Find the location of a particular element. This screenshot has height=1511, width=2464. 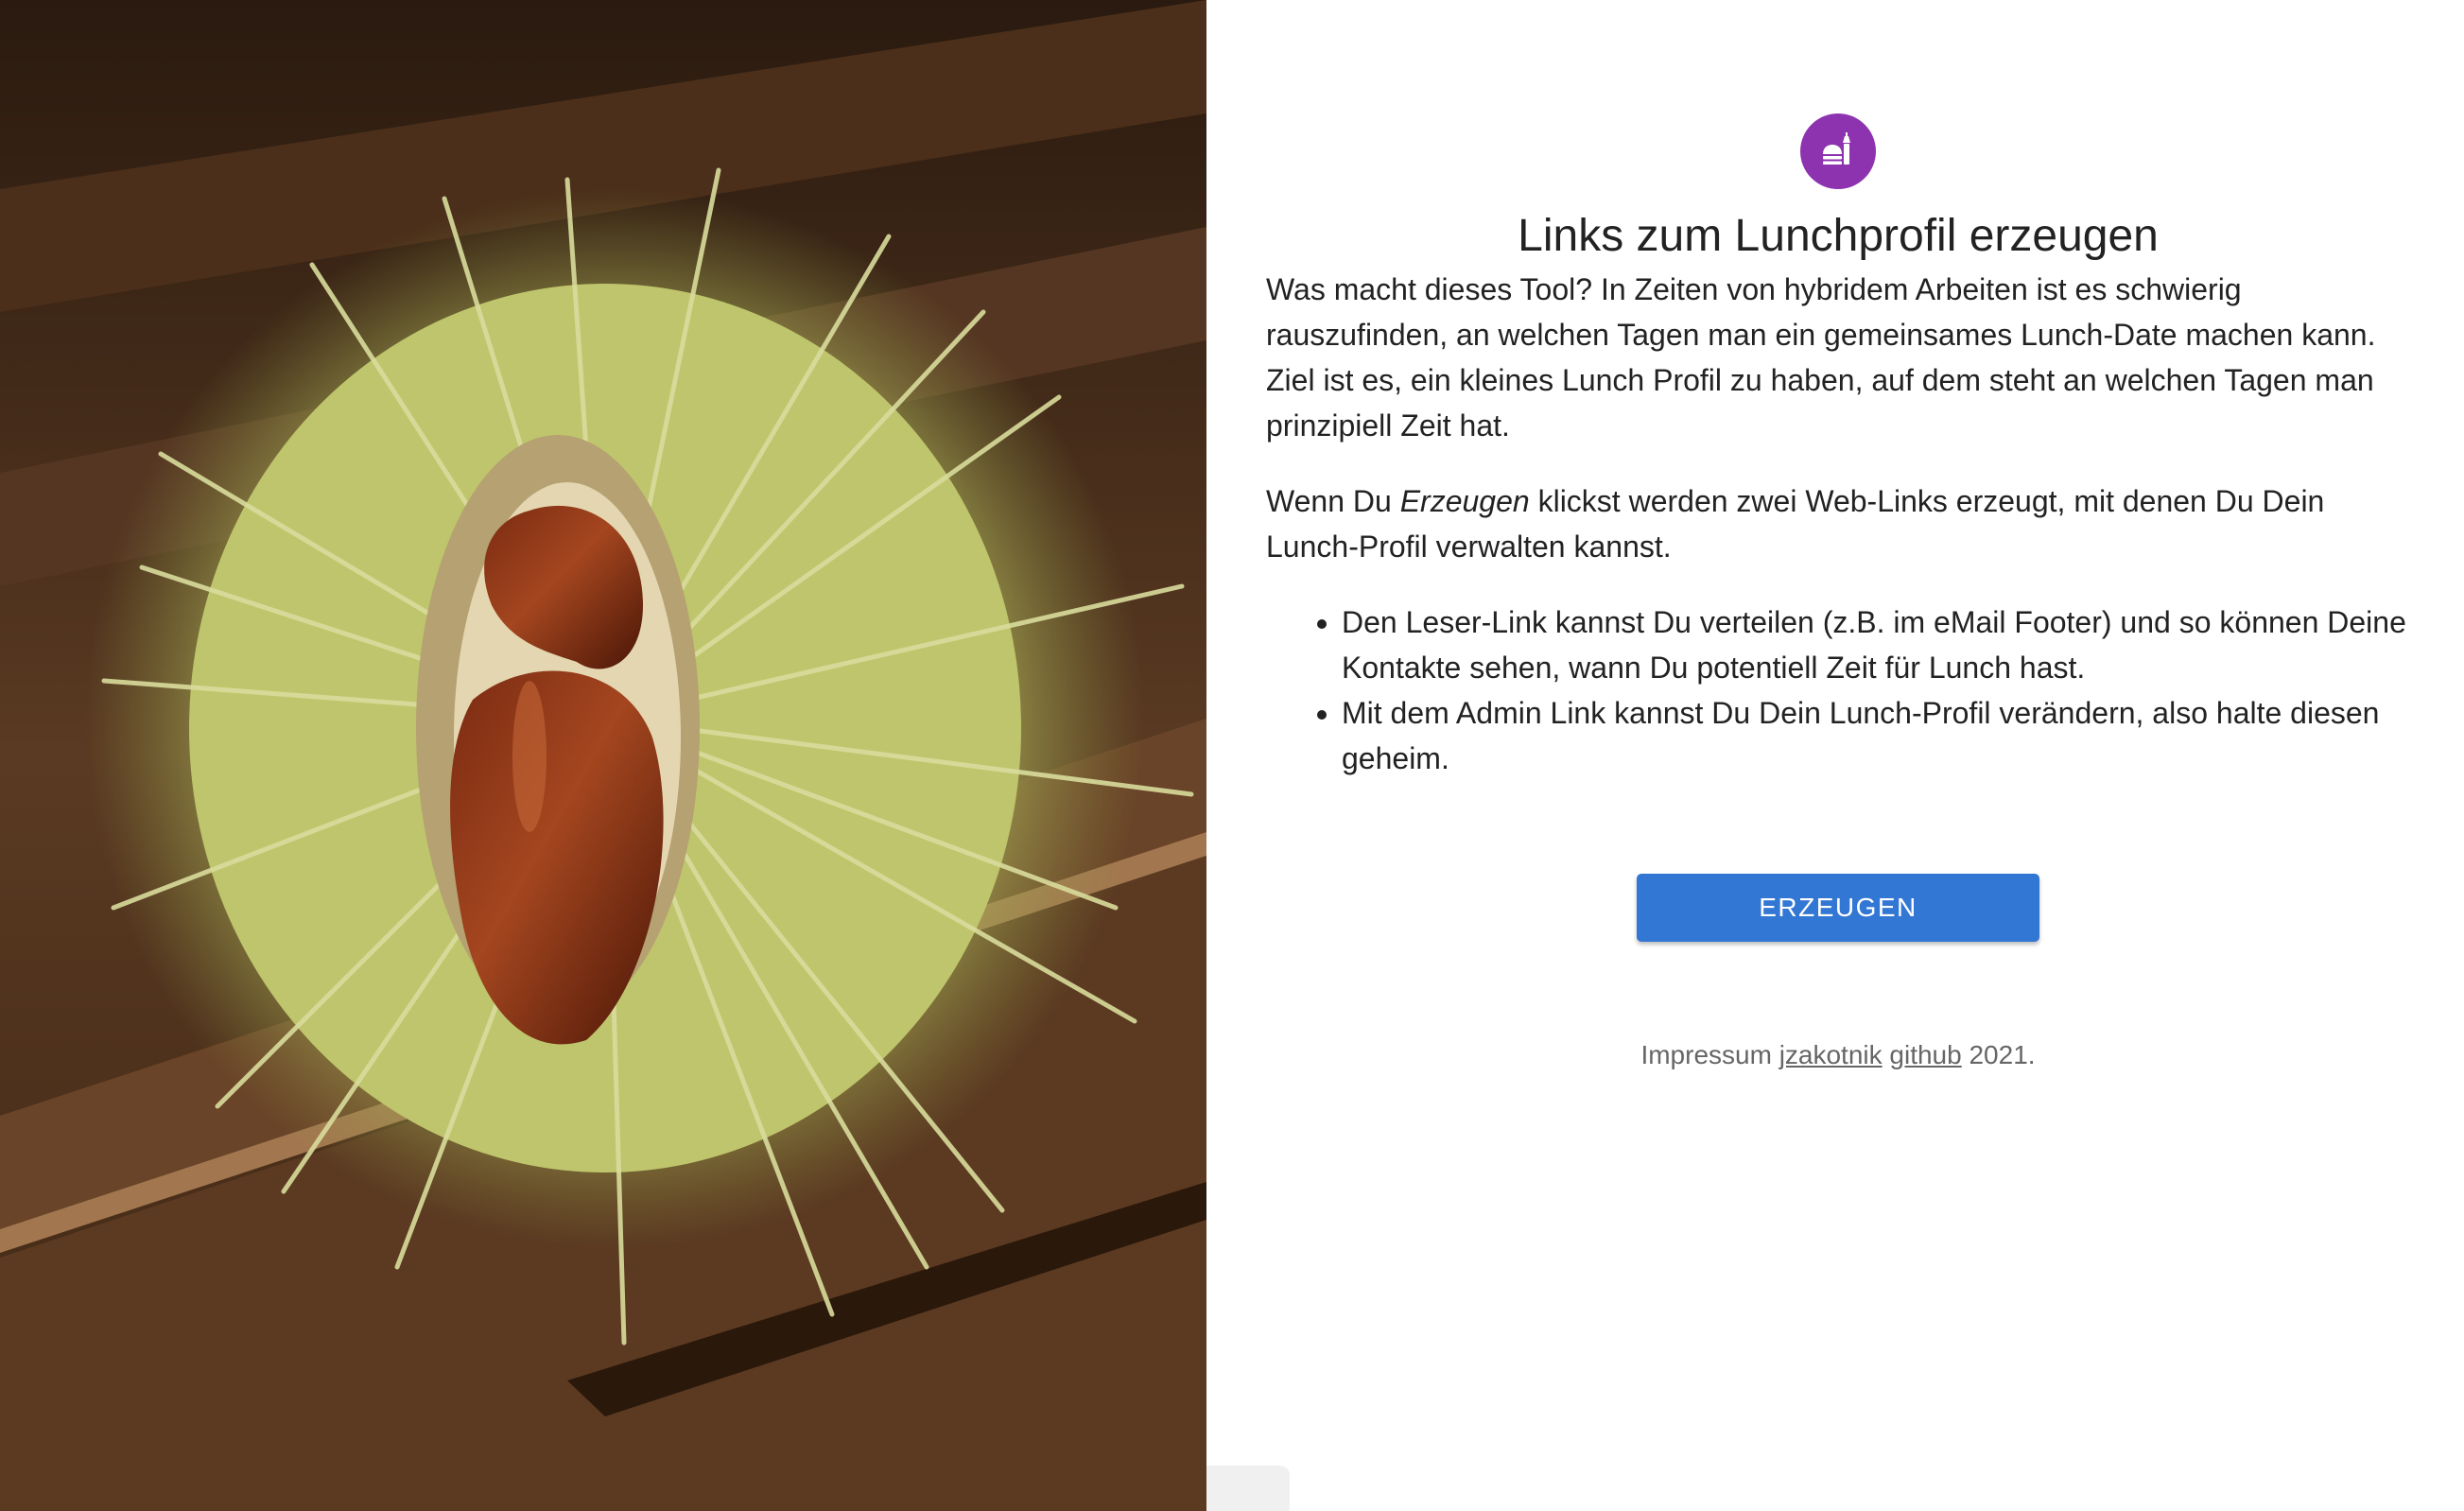

cta-wrap: ERZEUGEN is located at coordinates (1838, 908).